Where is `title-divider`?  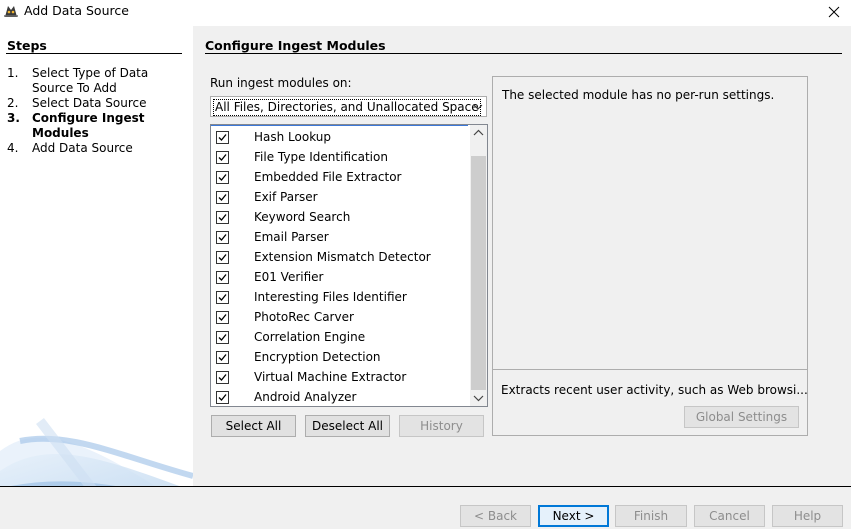
title-divider is located at coordinates (523, 53).